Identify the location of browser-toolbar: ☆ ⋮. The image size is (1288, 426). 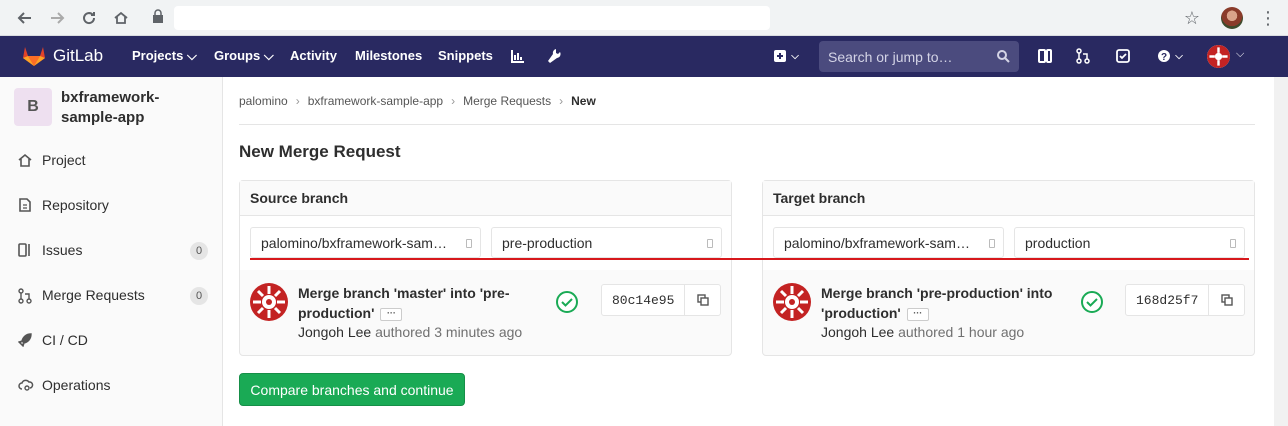
(644, 18).